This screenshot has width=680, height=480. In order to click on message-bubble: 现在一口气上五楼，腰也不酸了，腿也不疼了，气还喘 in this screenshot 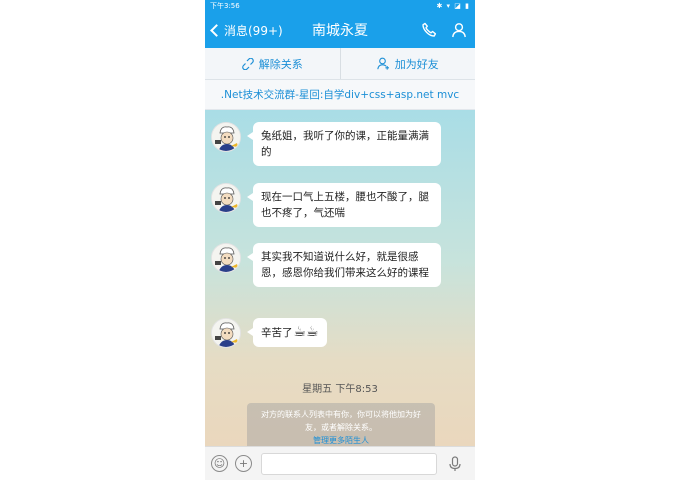, I will do `click(344, 205)`.